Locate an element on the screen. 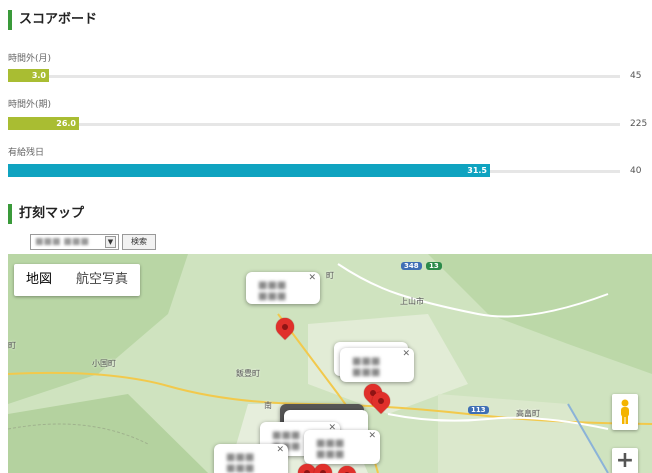 The height and width of the screenshot is (473, 652). scoreboard-title: スコアボード is located at coordinates (52, 20).